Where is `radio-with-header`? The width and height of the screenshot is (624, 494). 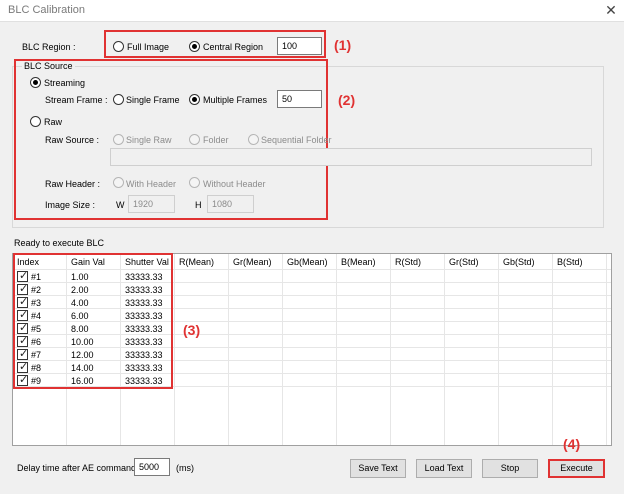
radio-with-header is located at coordinates (118, 182).